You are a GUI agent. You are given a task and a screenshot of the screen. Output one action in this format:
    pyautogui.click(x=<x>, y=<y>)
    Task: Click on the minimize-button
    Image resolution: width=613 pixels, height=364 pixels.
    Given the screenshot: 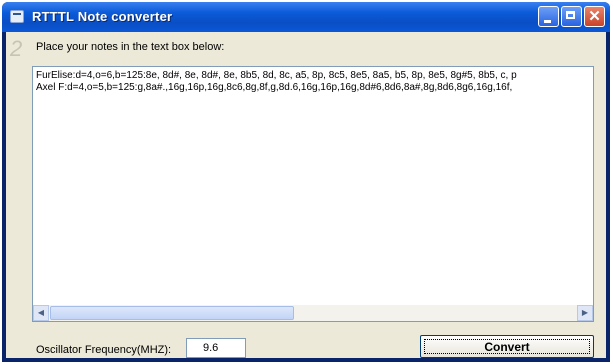 What is the action you would take?
    pyautogui.click(x=548, y=16)
    